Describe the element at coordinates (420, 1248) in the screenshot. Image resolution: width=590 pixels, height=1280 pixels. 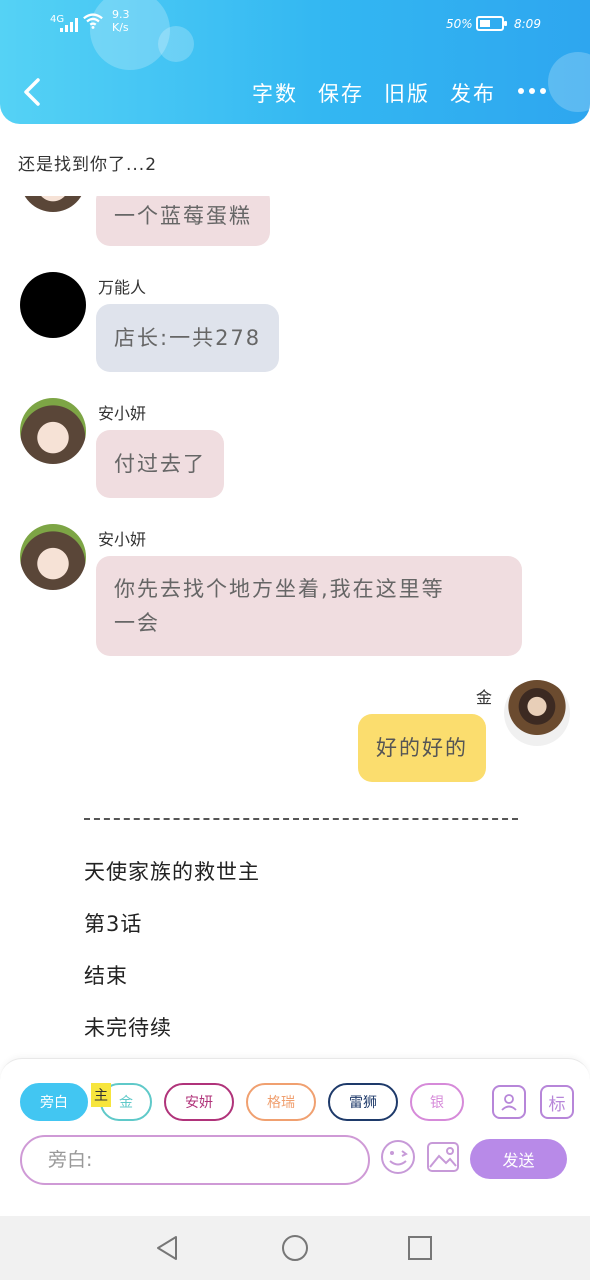
I see `nav-recents-icon` at that location.